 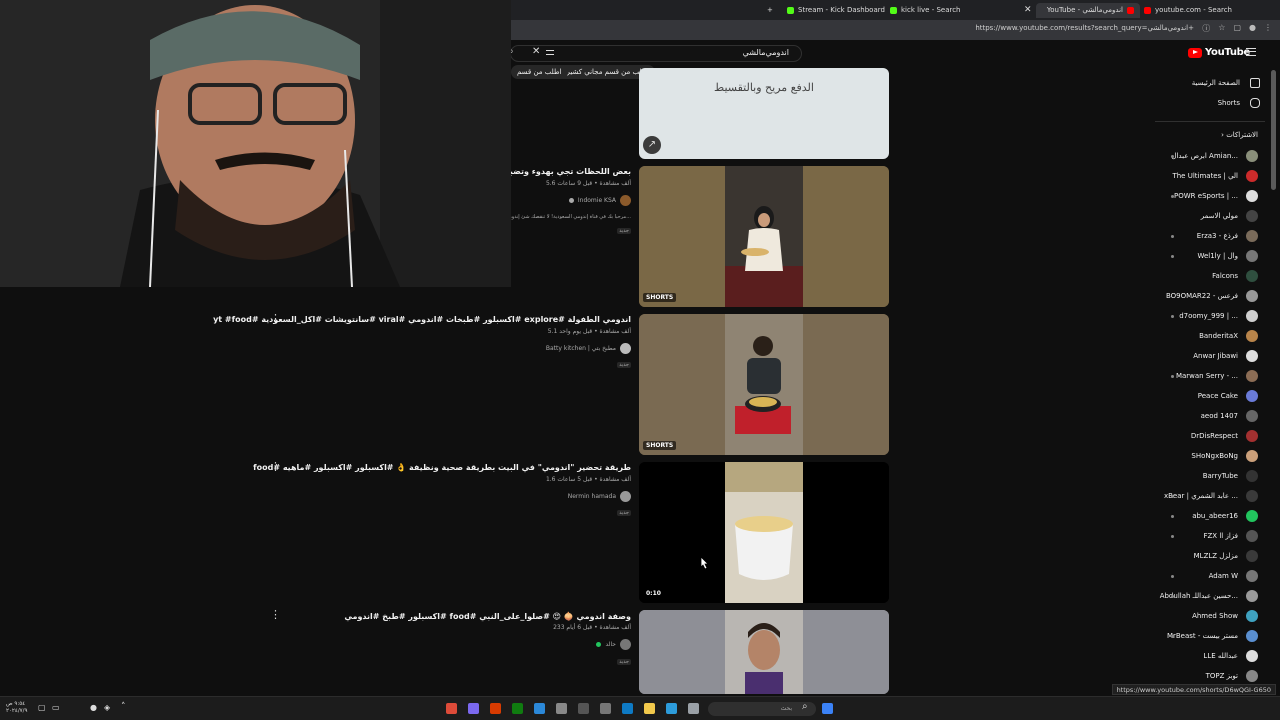 What do you see at coordinates (473, 708) in the screenshot?
I see `app-icon` at bounding box center [473, 708].